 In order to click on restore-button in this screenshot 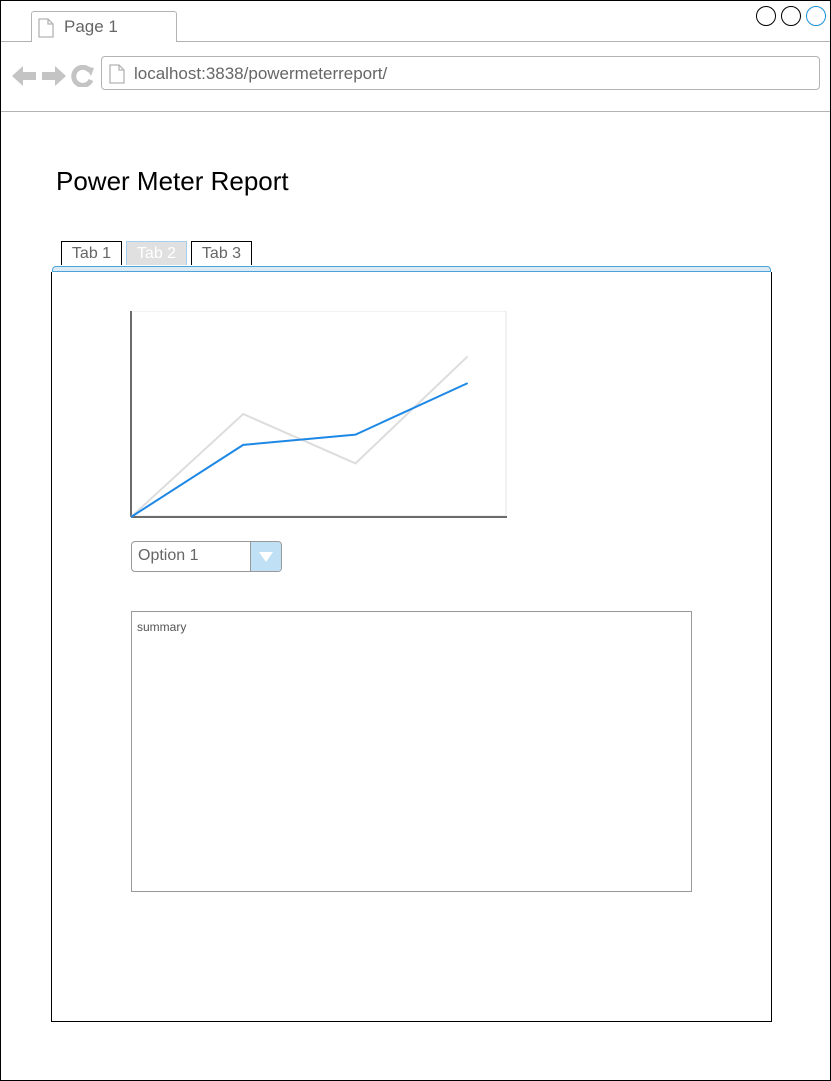, I will do `click(791, 16)`.